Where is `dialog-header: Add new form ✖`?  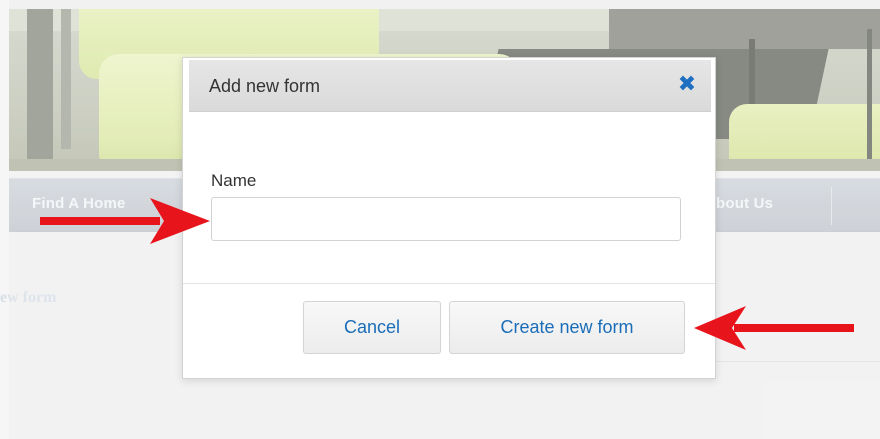
dialog-header: Add new form ✖ is located at coordinates (450, 86).